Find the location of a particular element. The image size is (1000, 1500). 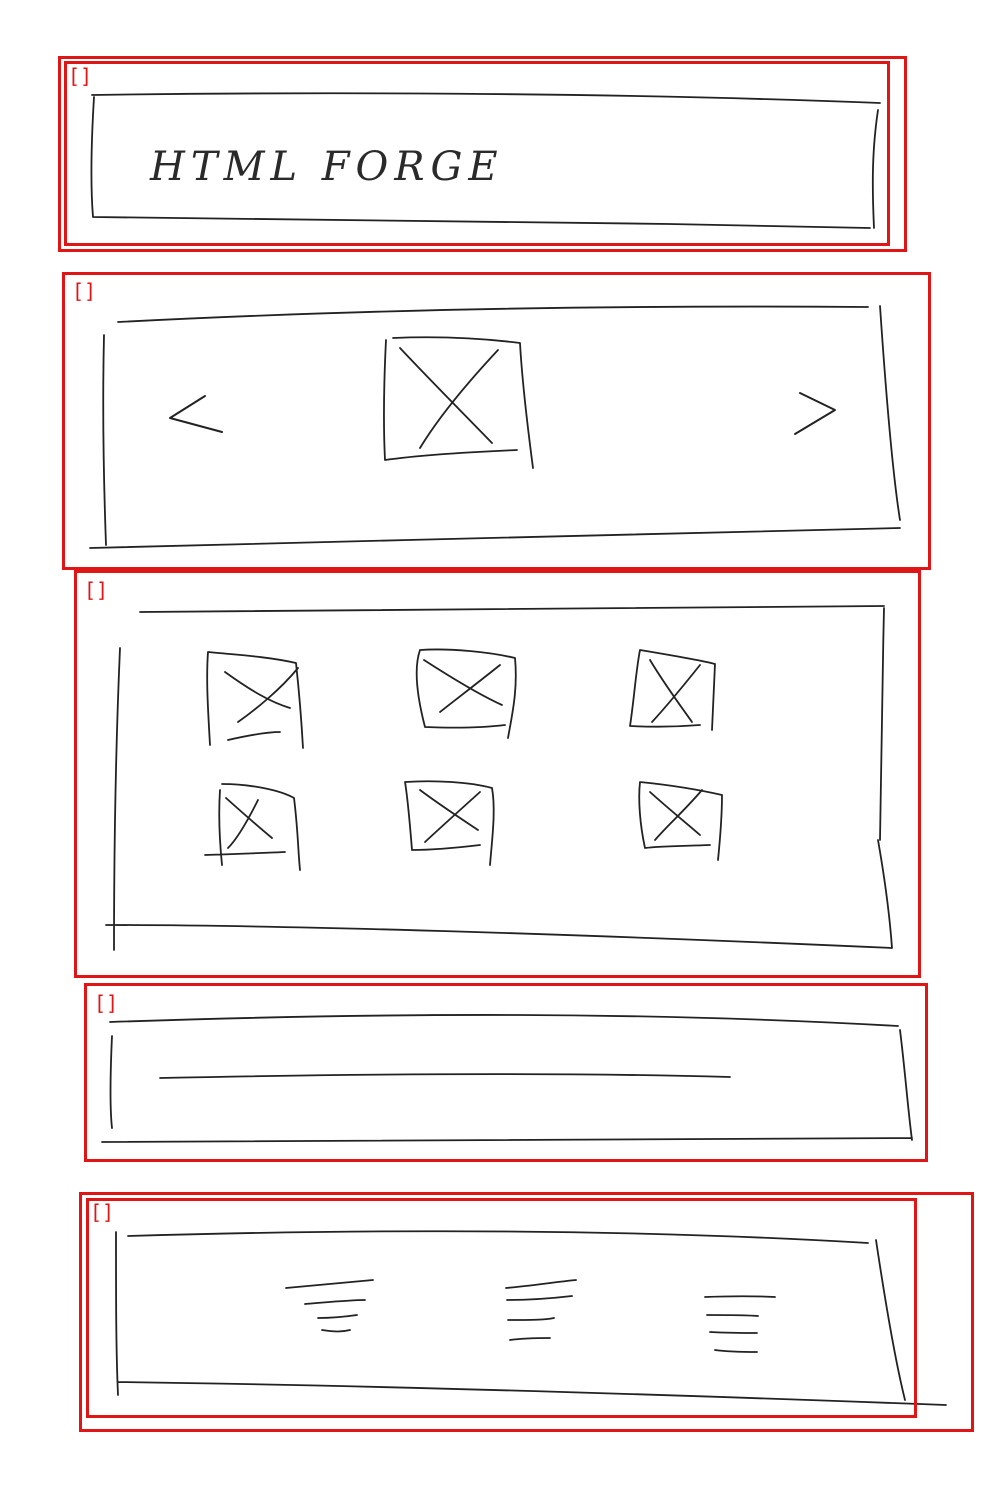

annotation-box-header-inner is located at coordinates (477, 153).